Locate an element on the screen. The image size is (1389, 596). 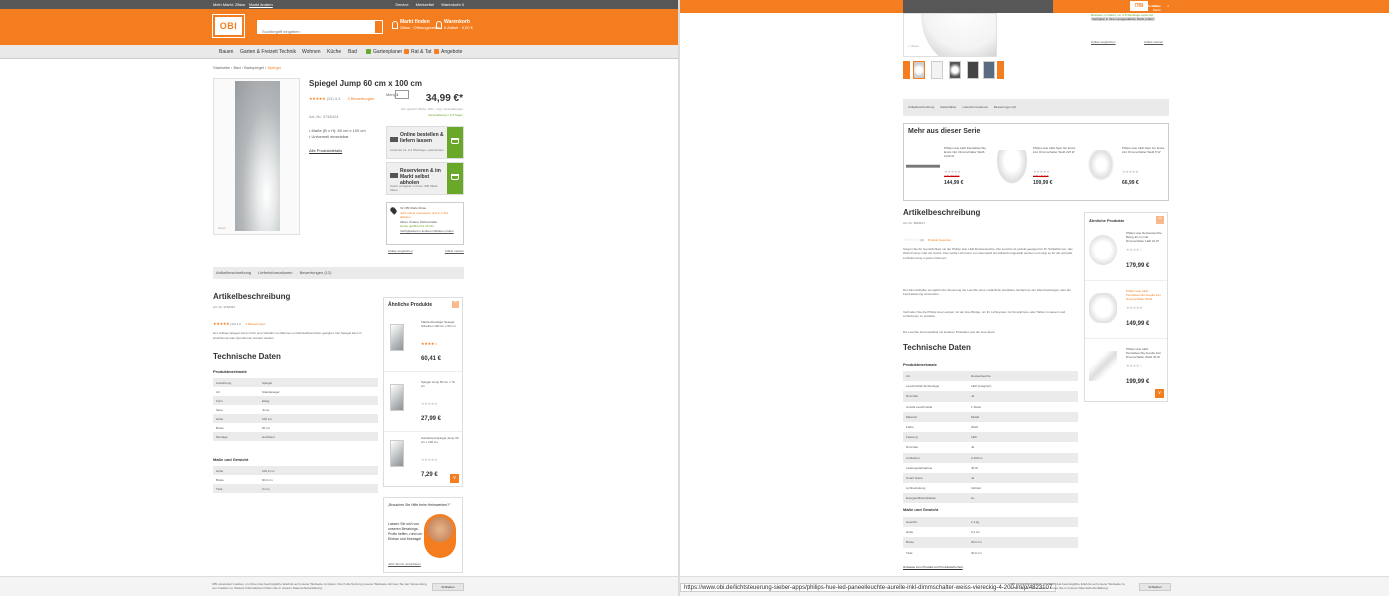
nav-rat-tat: Rat & Tat is located at coordinates (417, 52).